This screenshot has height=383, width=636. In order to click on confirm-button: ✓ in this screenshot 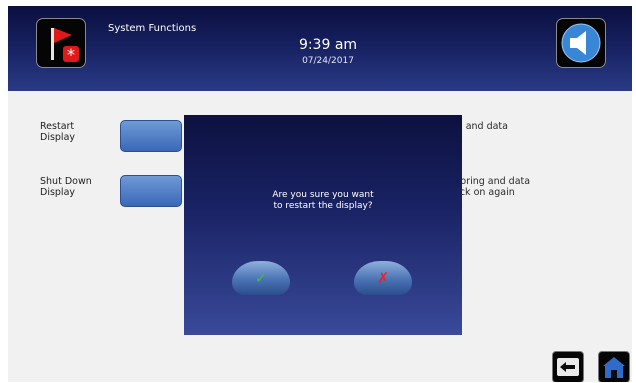, I will do `click(261, 278)`.